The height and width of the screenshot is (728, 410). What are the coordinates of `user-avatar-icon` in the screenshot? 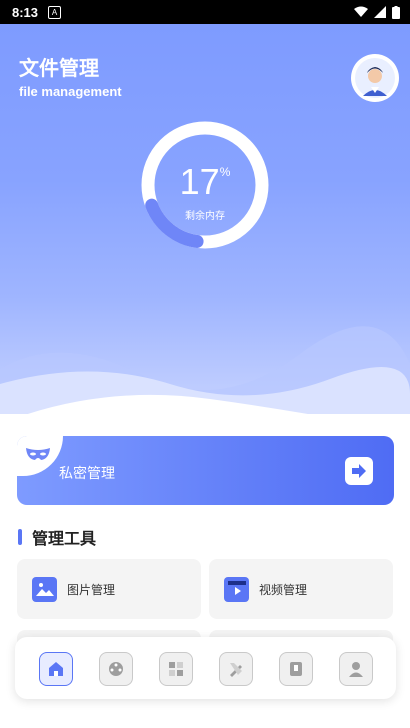 It's located at (375, 78).